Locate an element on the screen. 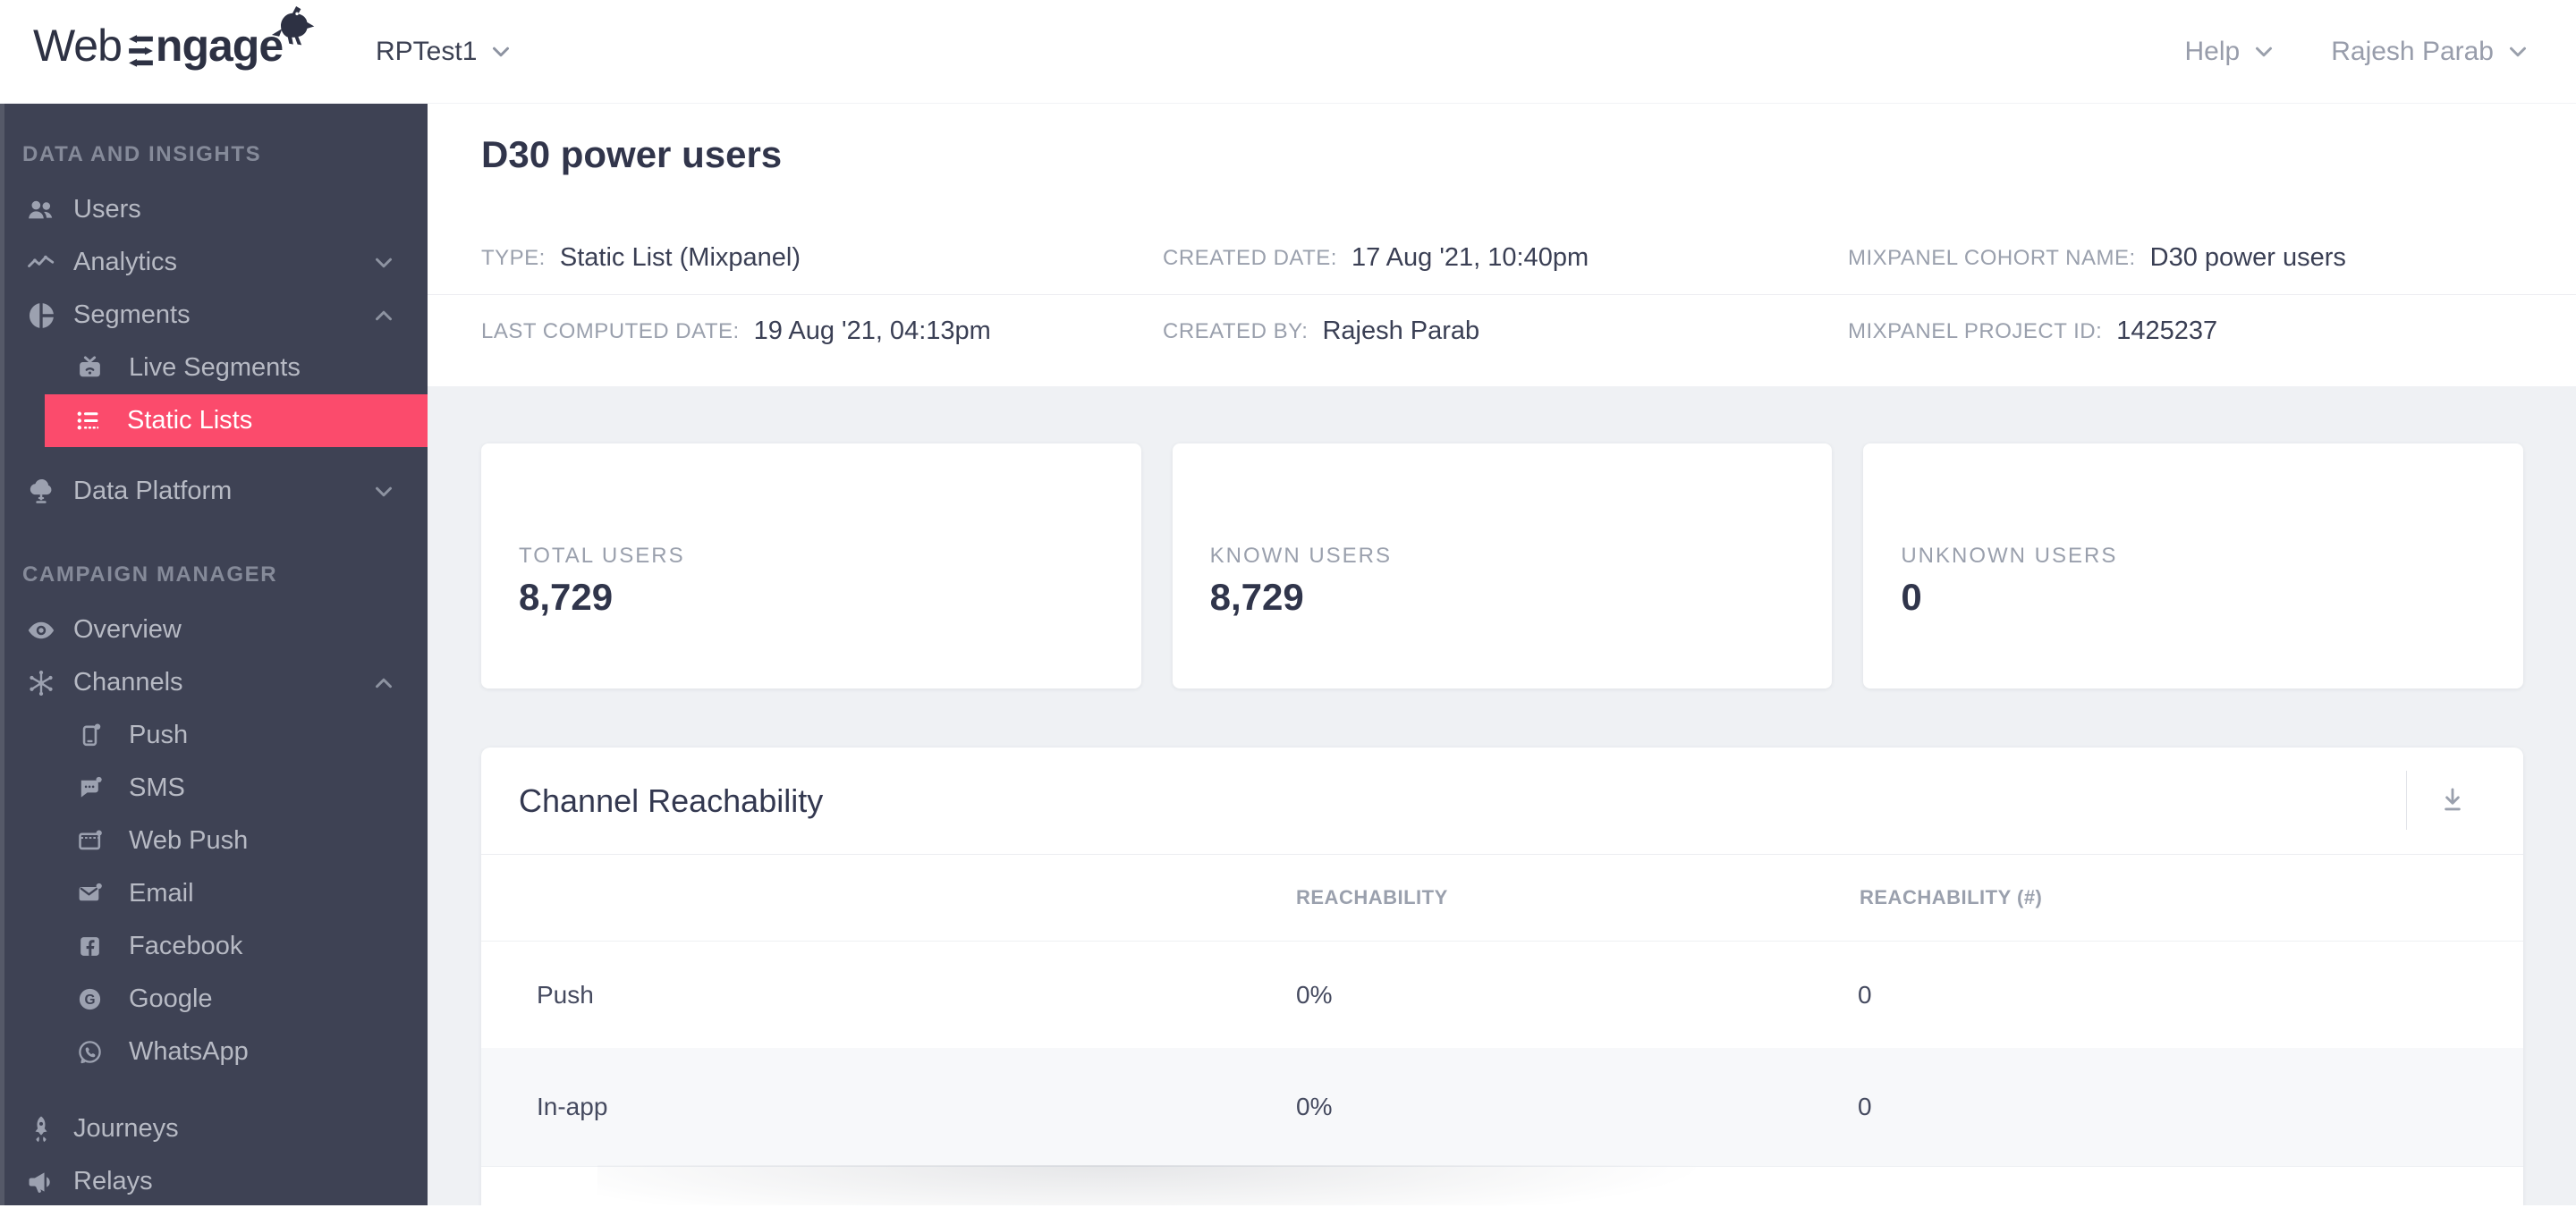 The image size is (2576, 1208). table-row-push: Push 0% 0 is located at coordinates (1502, 995).